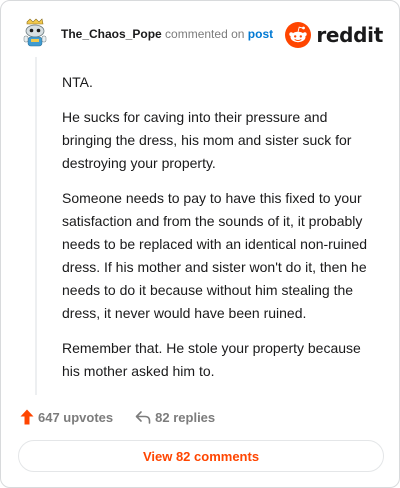 The width and height of the screenshot is (400, 488). I want to click on upvote-button: 647 upvotes, so click(66, 417).